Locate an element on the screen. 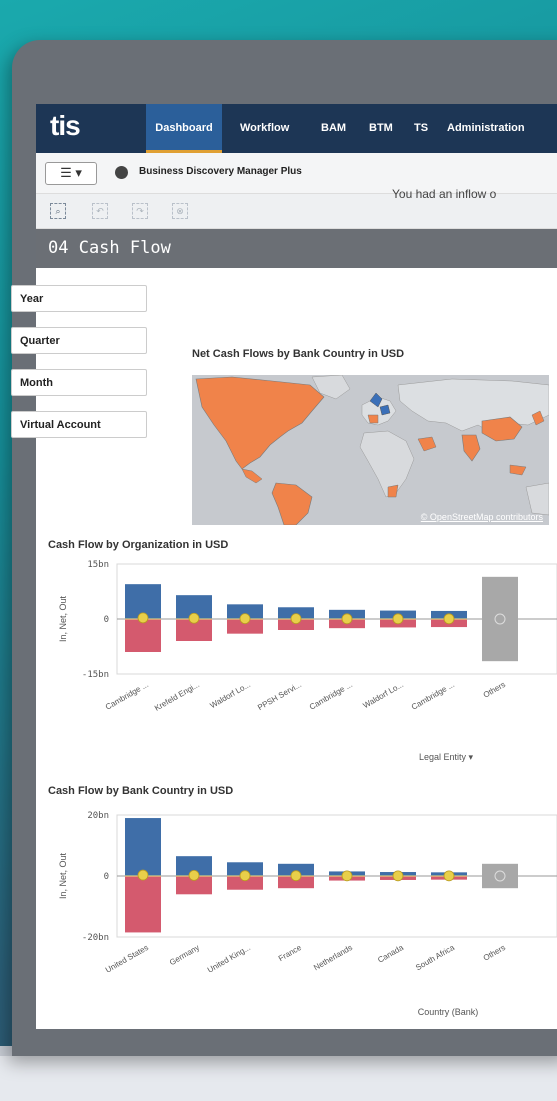 This screenshot has width=557, height=1101. app-icon is located at coordinates (121, 172).